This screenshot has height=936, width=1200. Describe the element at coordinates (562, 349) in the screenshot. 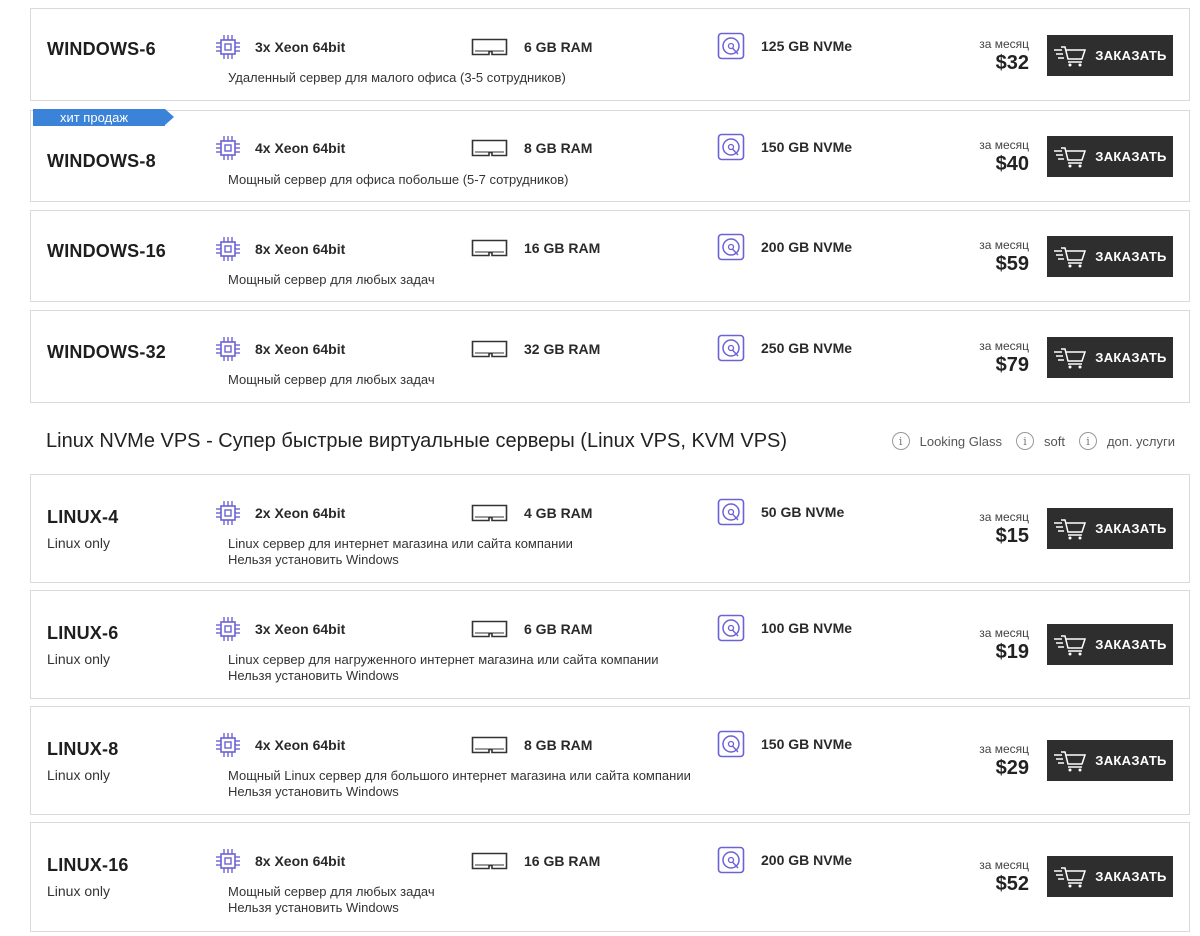

I see `ram-label: 32 GB RAM` at that location.